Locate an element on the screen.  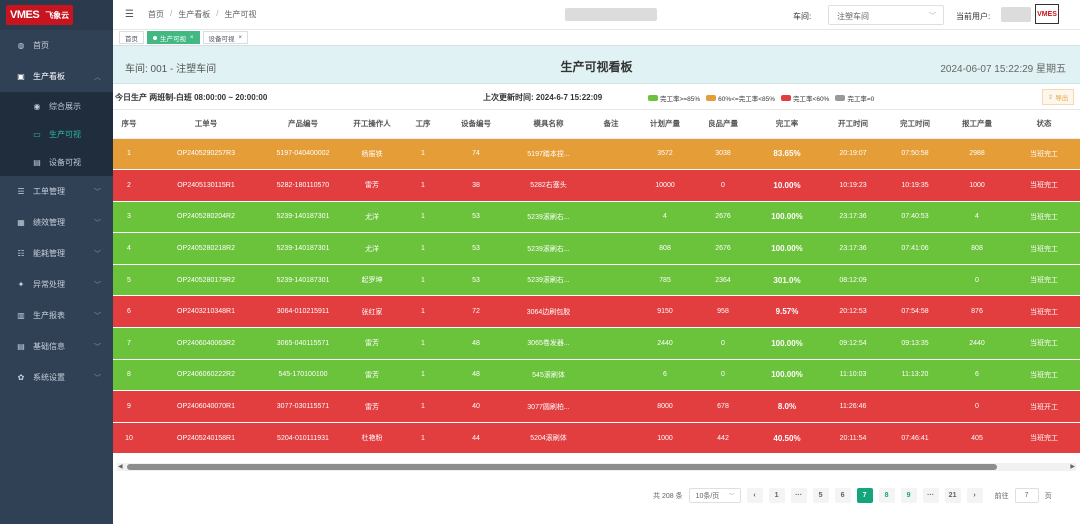
breadcrumb-item-board: 生产看板 is located at coordinates (194, 14).